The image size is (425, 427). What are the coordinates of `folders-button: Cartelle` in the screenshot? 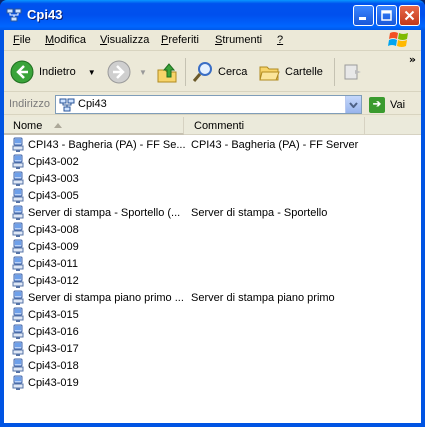 It's located at (290, 72).